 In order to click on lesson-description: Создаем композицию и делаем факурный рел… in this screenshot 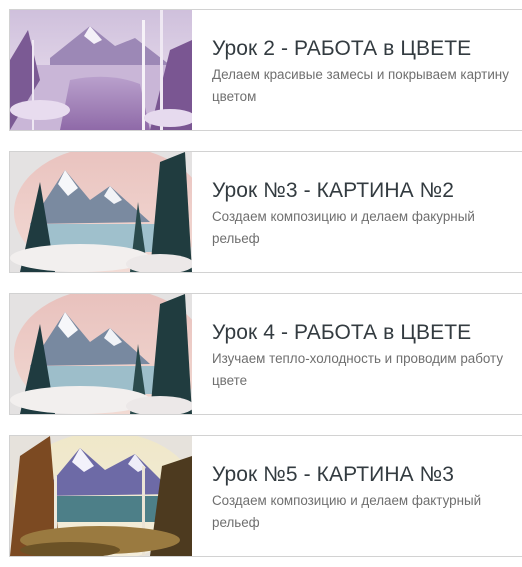, I will do `click(343, 227)`.